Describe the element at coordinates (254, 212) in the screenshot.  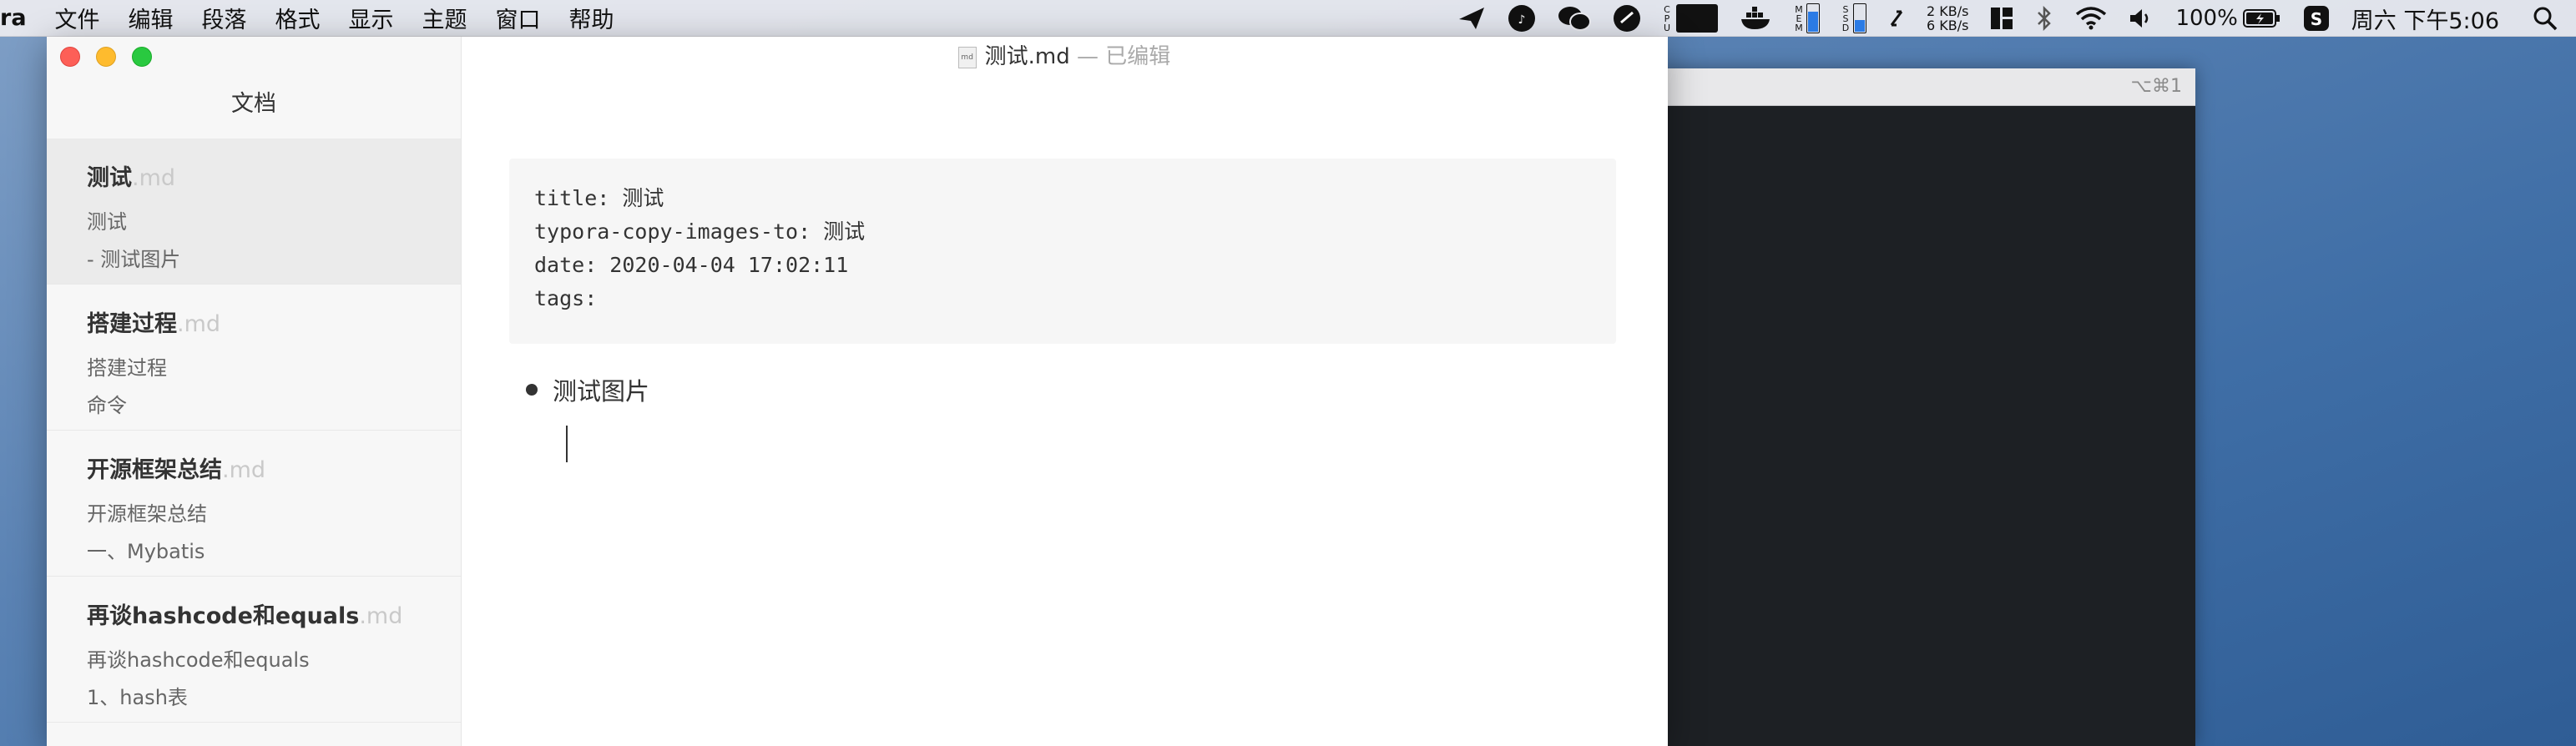
I see `file-item-test: 测试.md 测试 - 测试图片` at that location.